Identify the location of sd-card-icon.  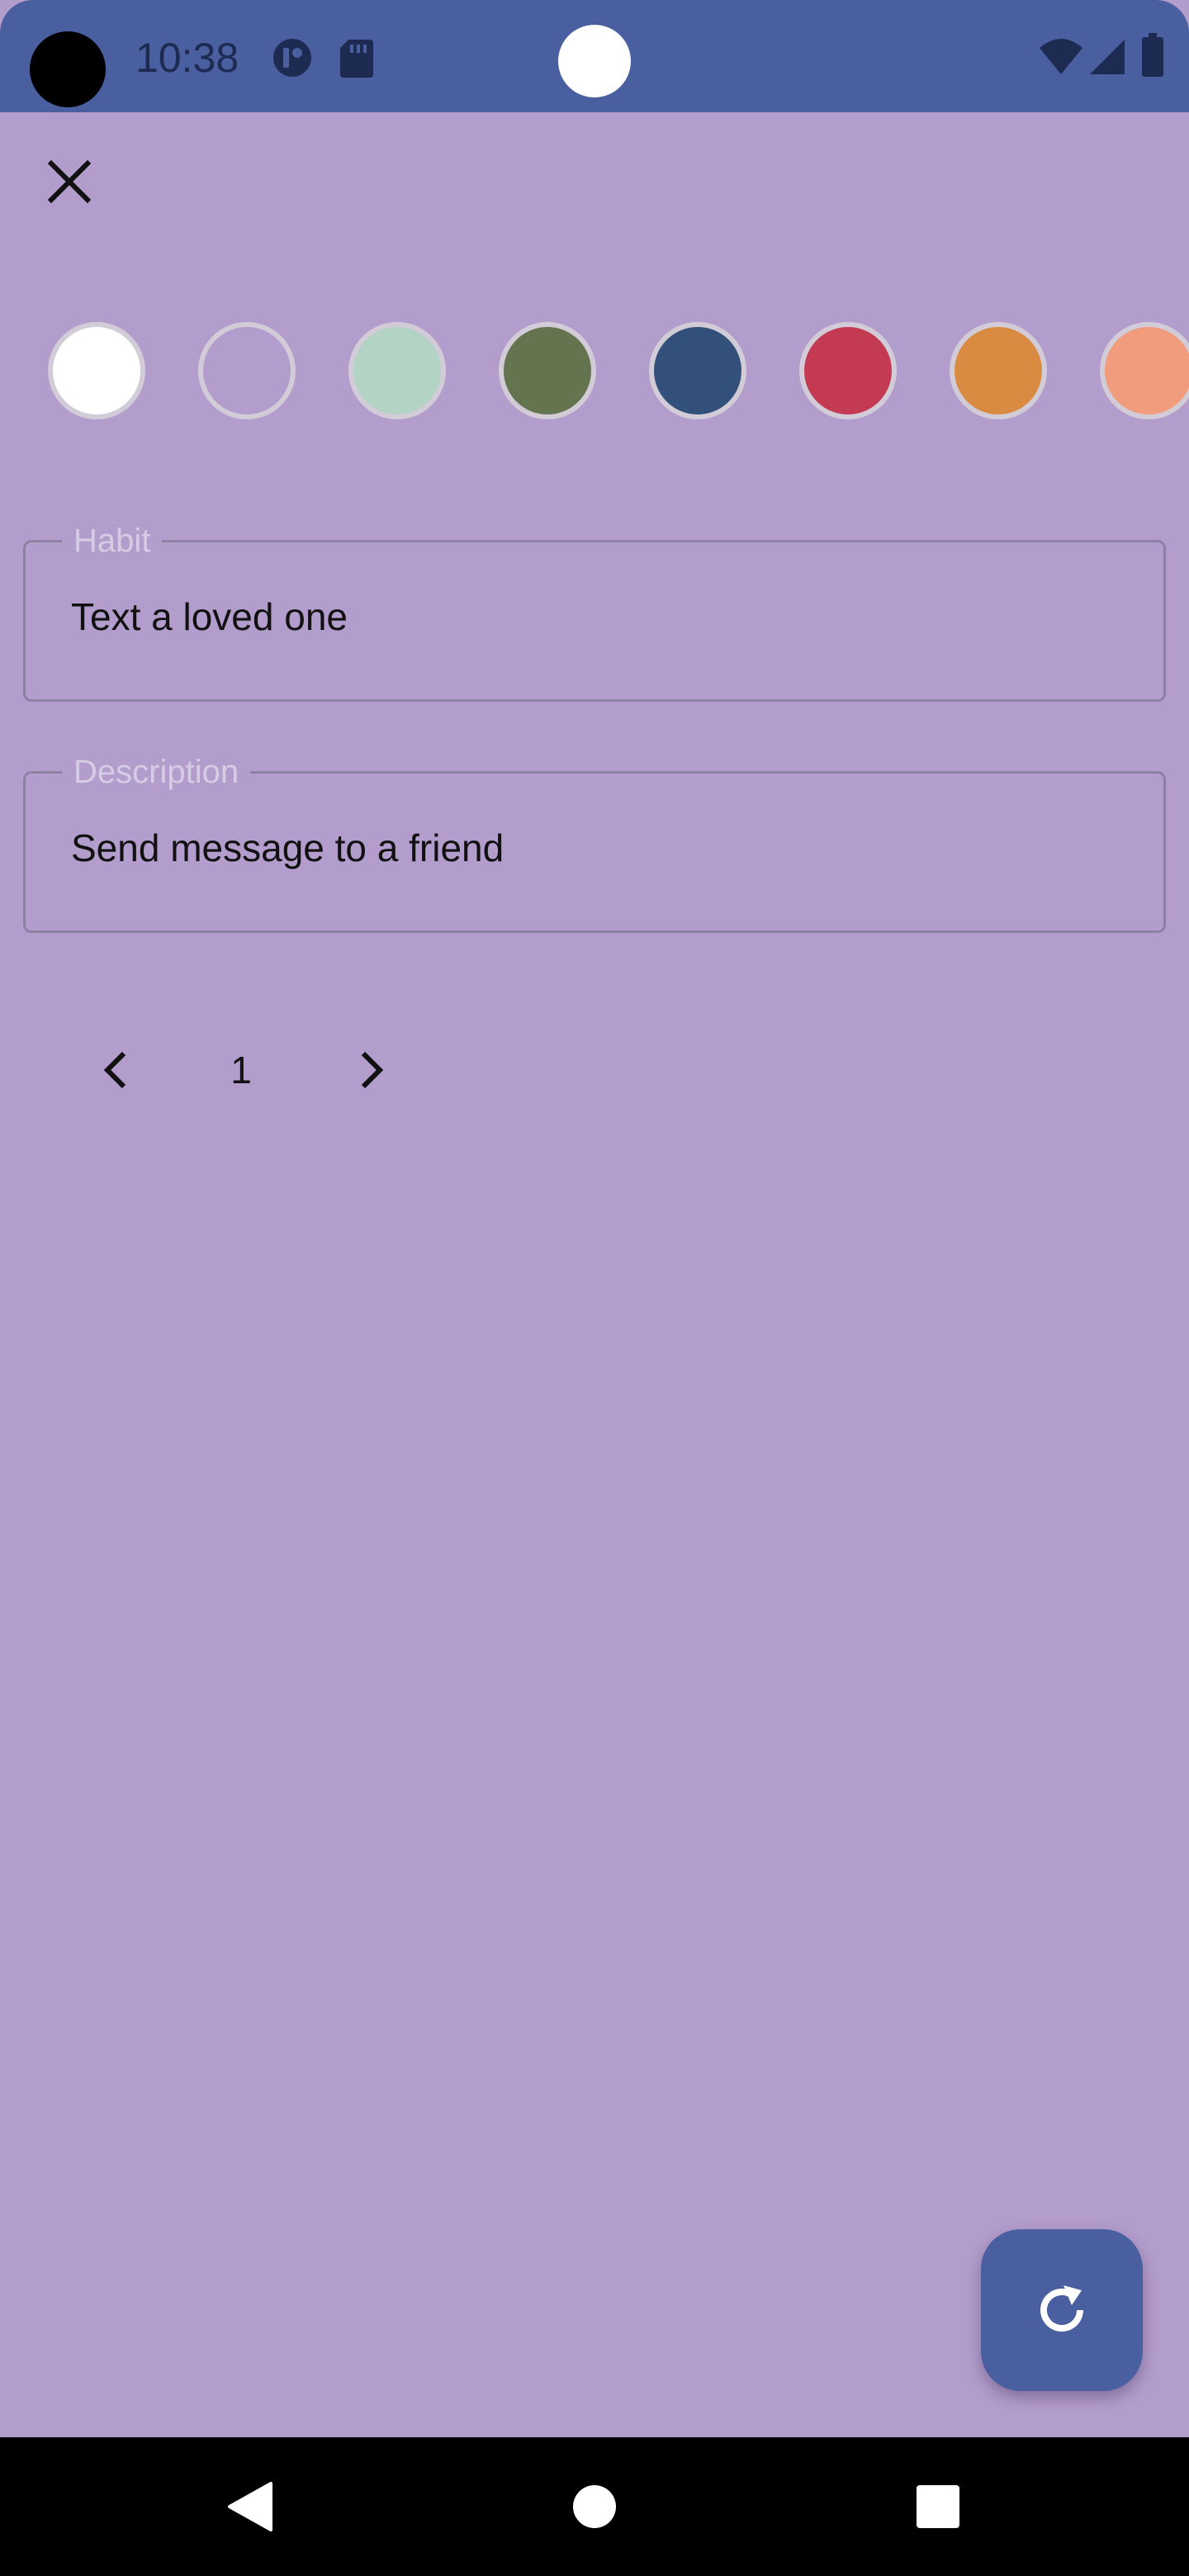
(357, 59).